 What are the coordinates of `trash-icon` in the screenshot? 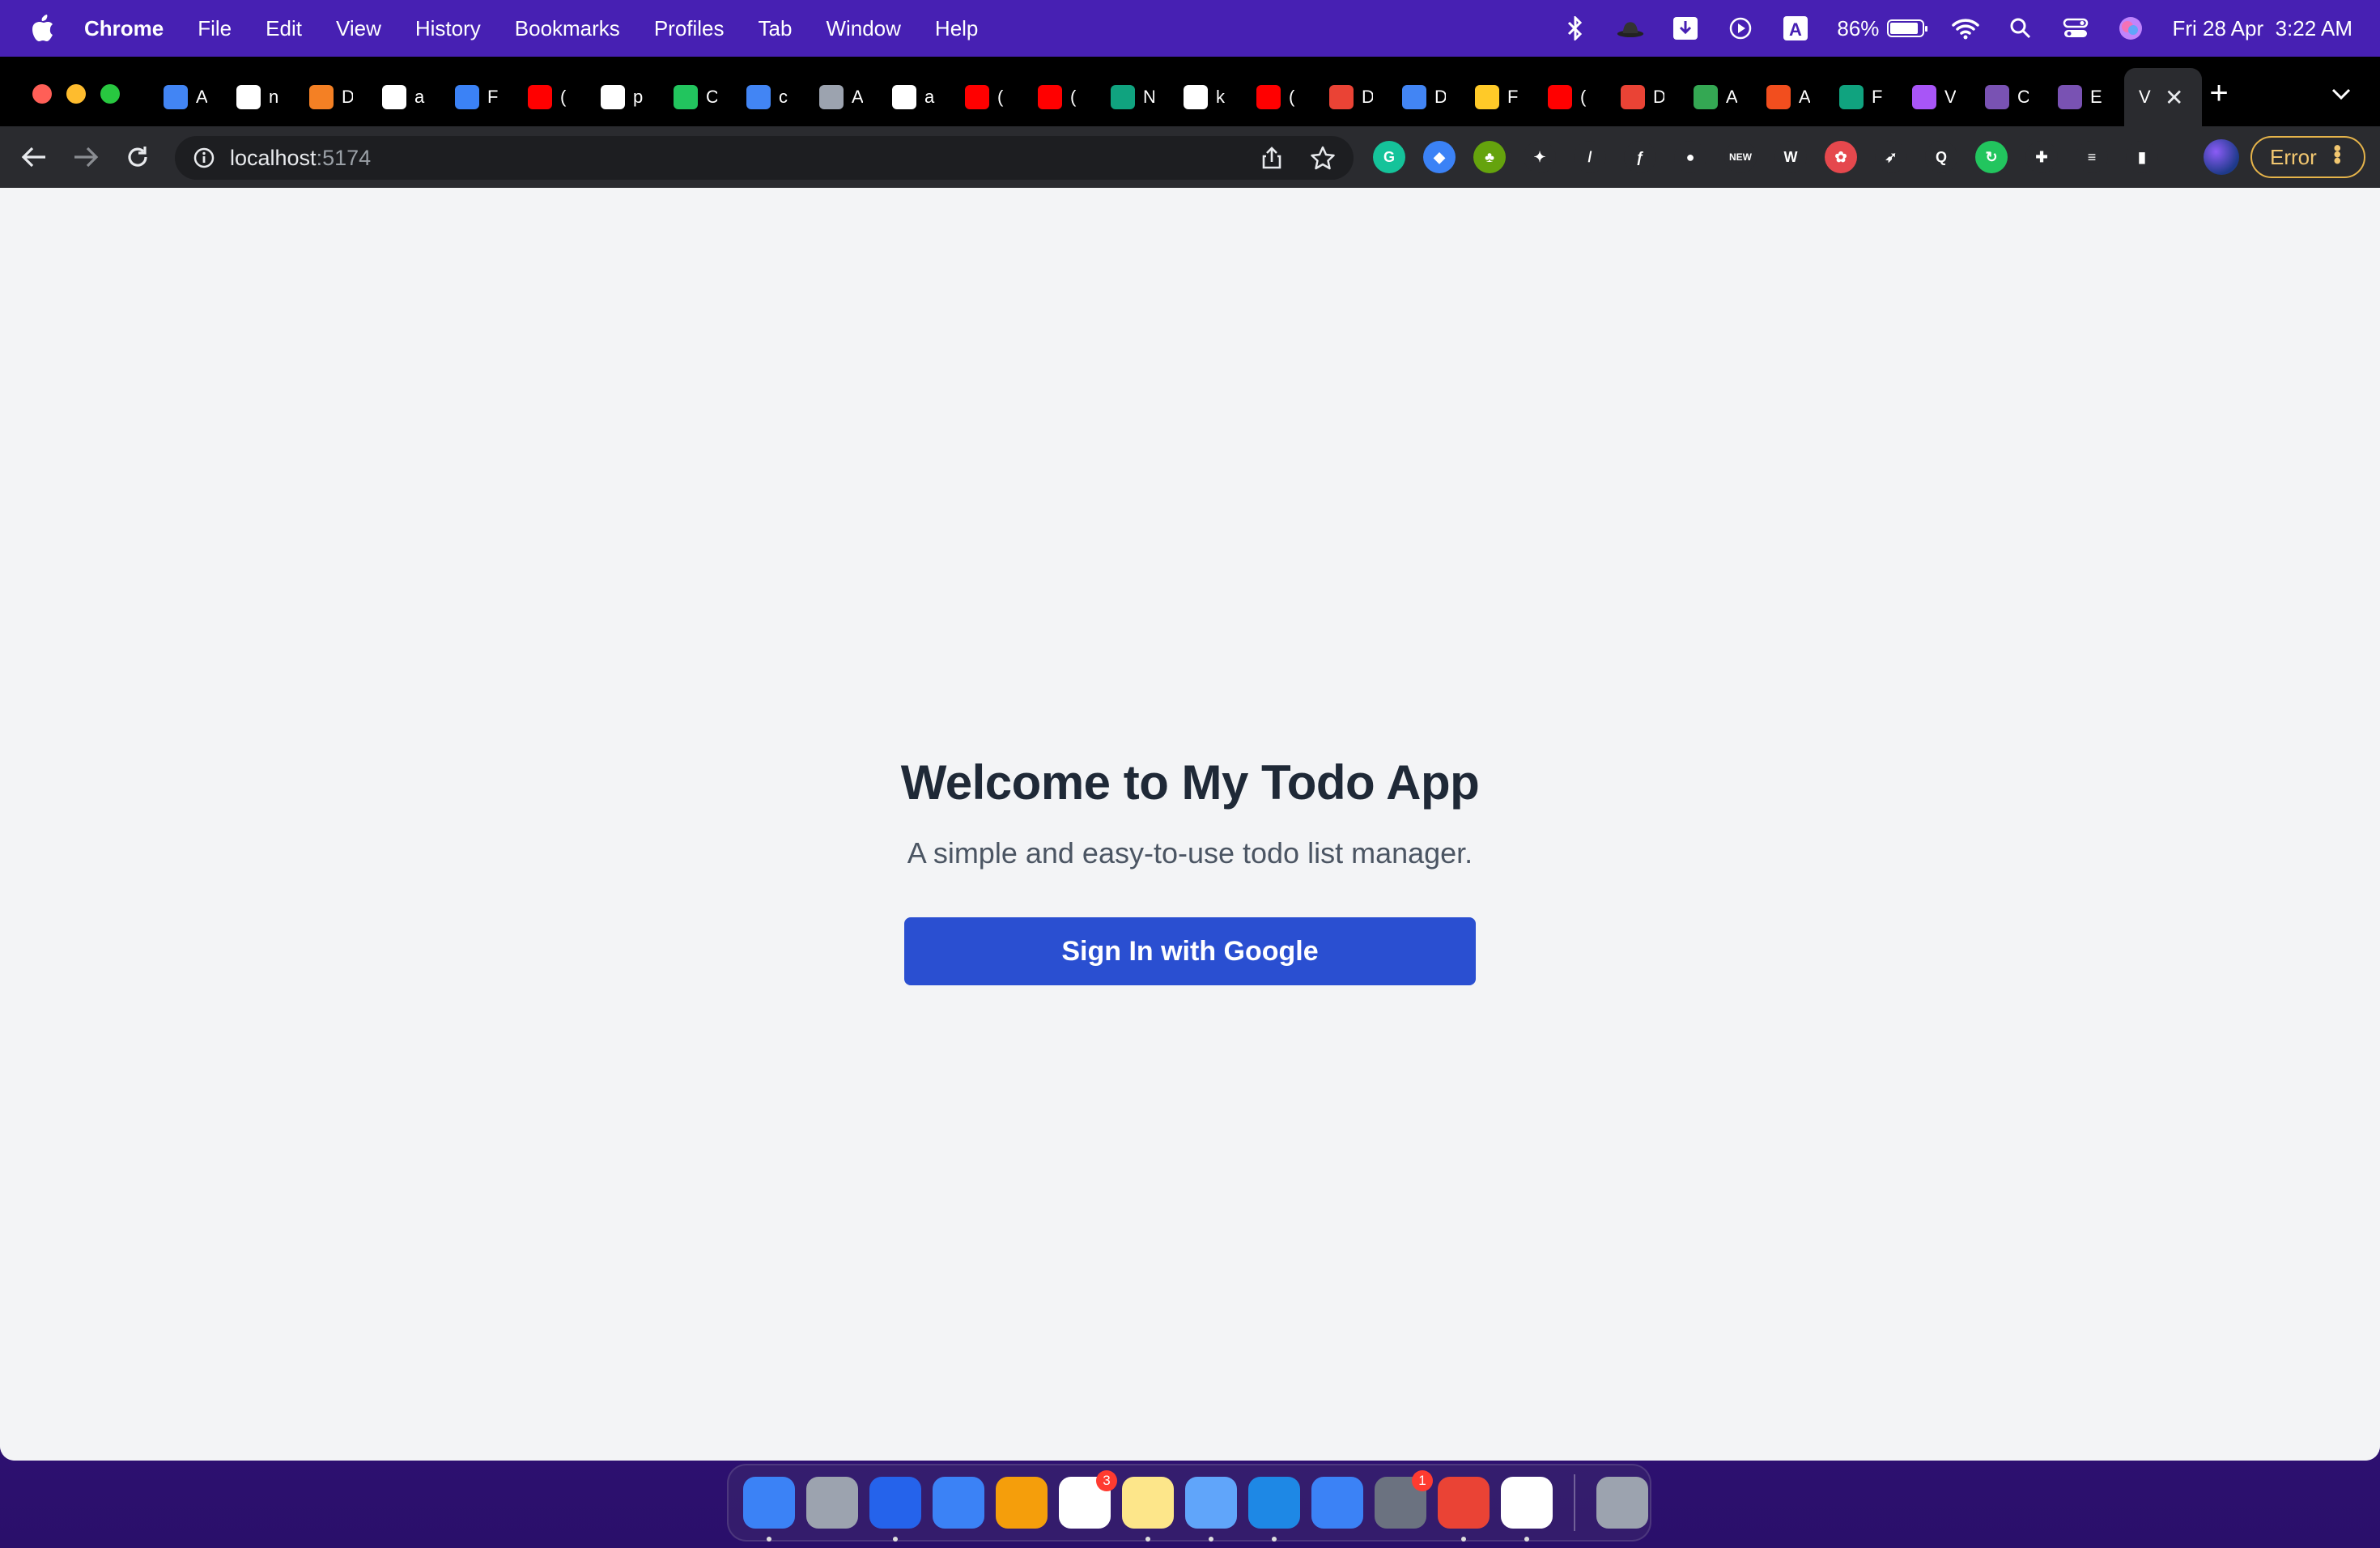 It's located at (1622, 1503).